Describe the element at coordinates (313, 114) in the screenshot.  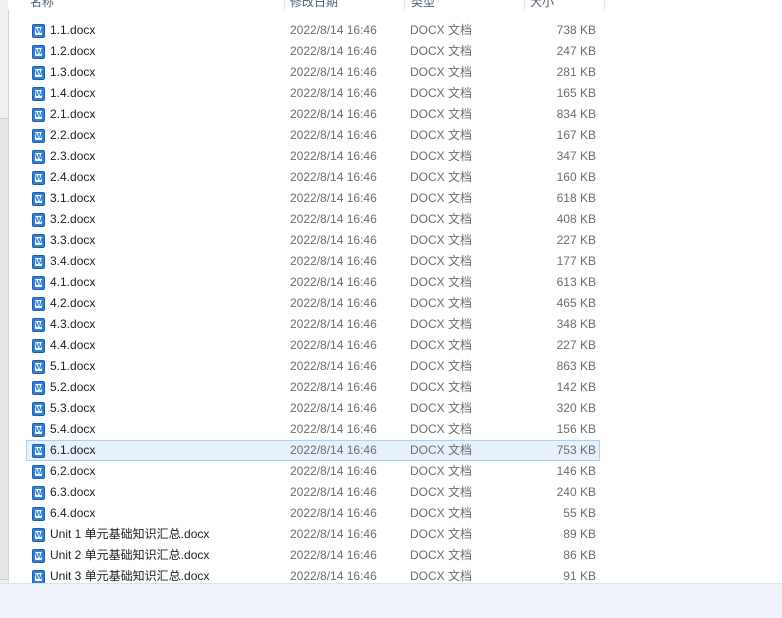
I see `file-row: W 2.1.docx 2022/8/14 16:46 DOCX 文档 834 KB` at that location.